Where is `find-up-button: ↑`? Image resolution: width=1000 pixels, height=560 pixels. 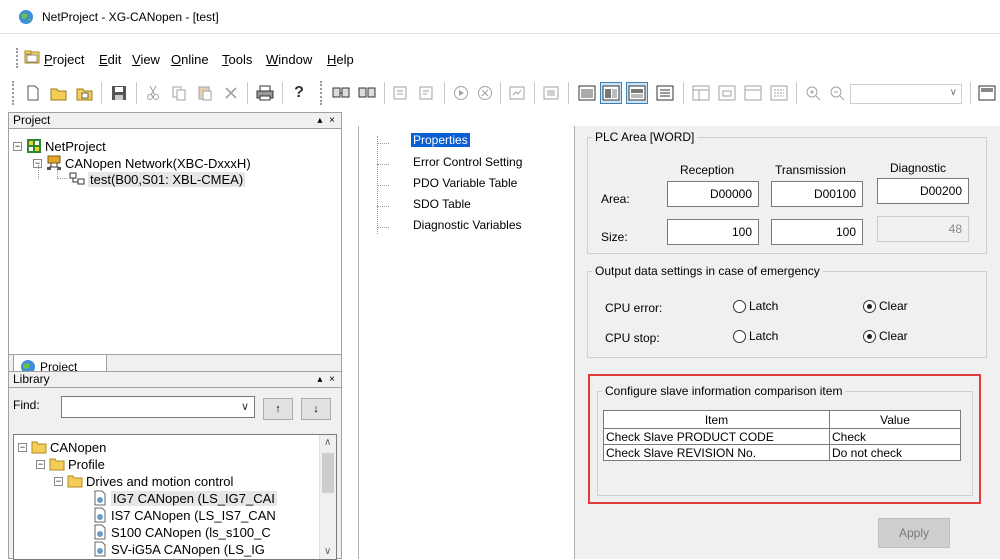
find-up-button: ↑ is located at coordinates (278, 409).